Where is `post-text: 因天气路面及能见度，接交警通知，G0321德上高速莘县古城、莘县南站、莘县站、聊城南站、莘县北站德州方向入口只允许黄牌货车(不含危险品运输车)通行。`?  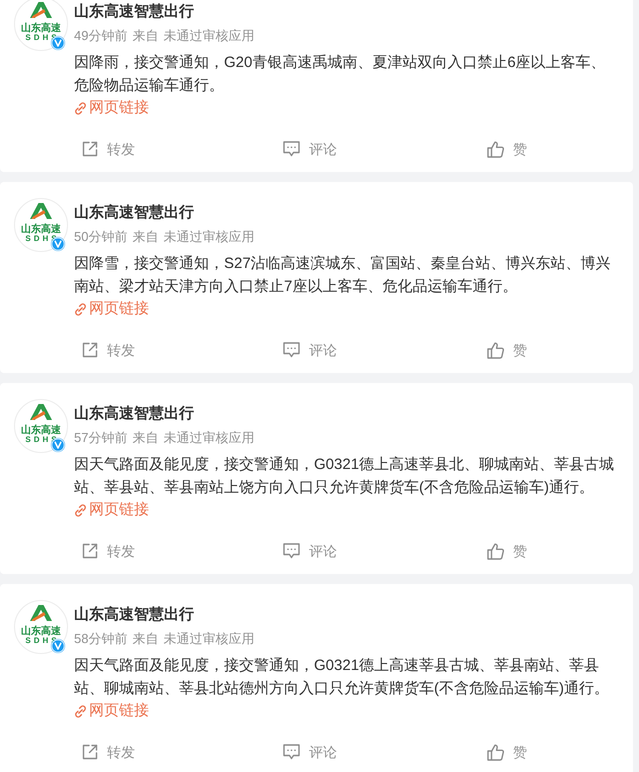 post-text: 因天气路面及能见度，接交警通知，G0321德上高速莘县古城、莘县南站、莘县站、聊城南站、莘县北站德州方向入口只允许黄牌货车(不含危险品运输车)通行。 is located at coordinates (342, 677).